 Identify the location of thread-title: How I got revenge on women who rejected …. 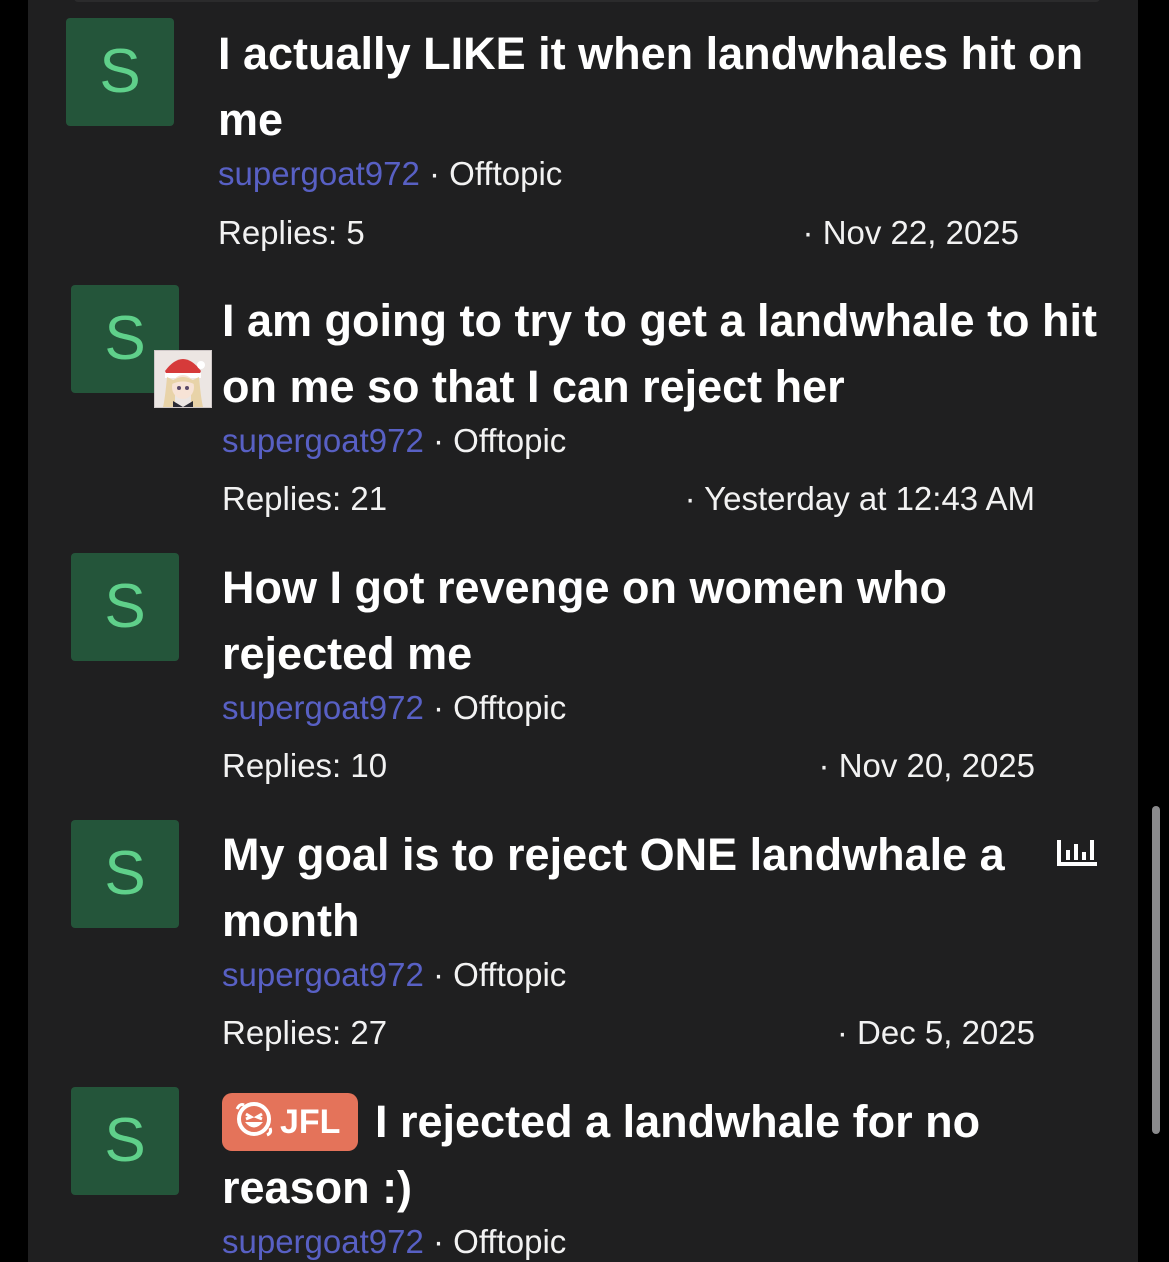
(662, 621).